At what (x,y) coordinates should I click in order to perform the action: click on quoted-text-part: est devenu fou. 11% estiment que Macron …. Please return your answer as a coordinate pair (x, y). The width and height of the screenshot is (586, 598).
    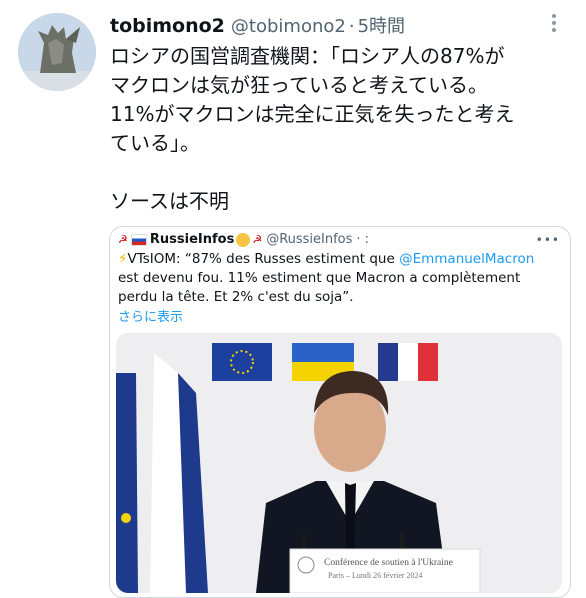
    Looking at the image, I should click on (319, 287).